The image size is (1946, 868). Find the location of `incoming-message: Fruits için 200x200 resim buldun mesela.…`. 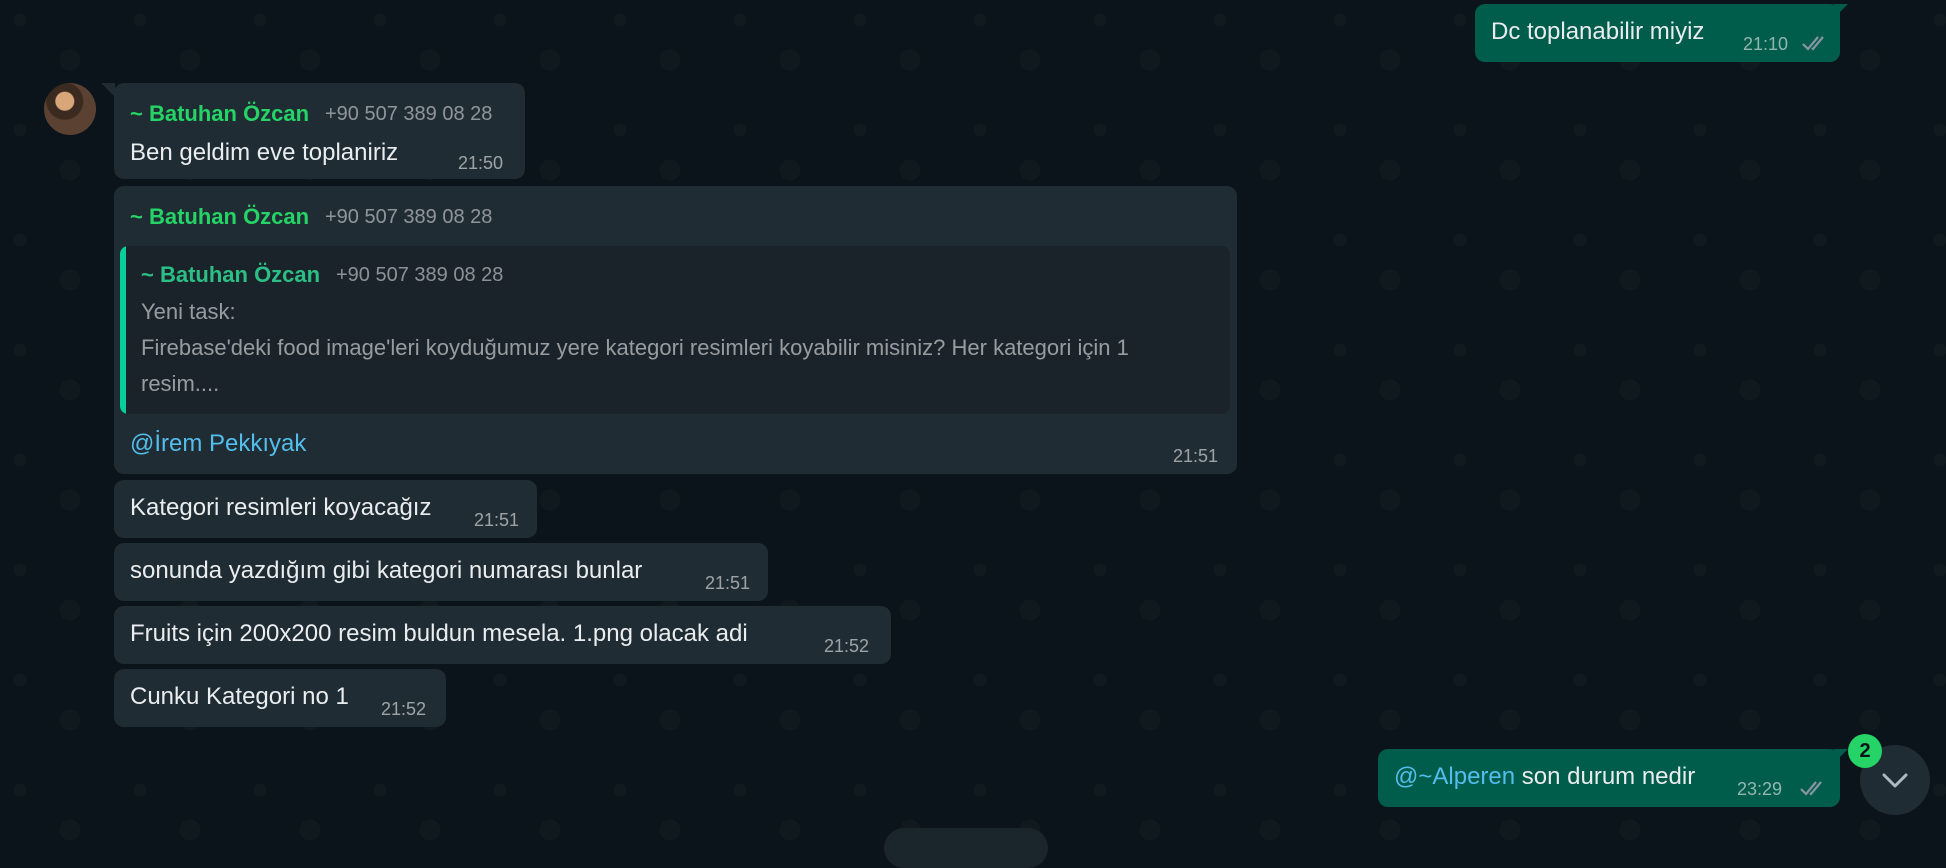

incoming-message: Fruits için 200x200 resim buldun mesela.… is located at coordinates (502, 635).